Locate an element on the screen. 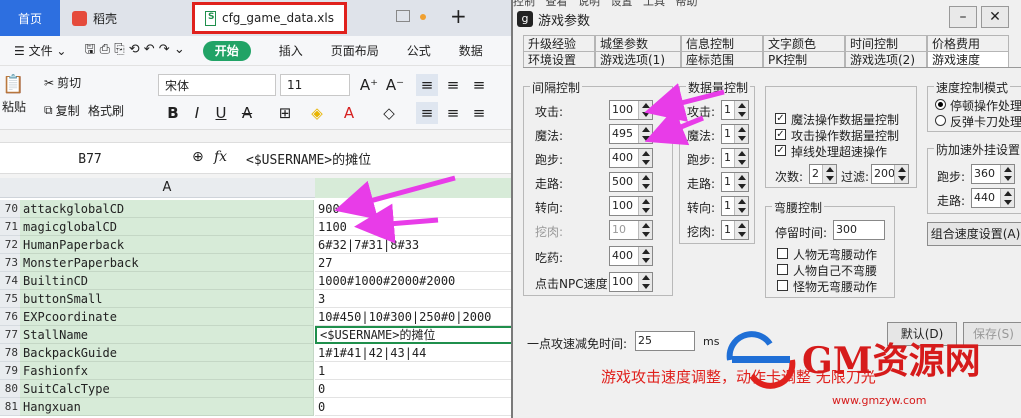  gm-logo-icon is located at coordinates (761, 360).